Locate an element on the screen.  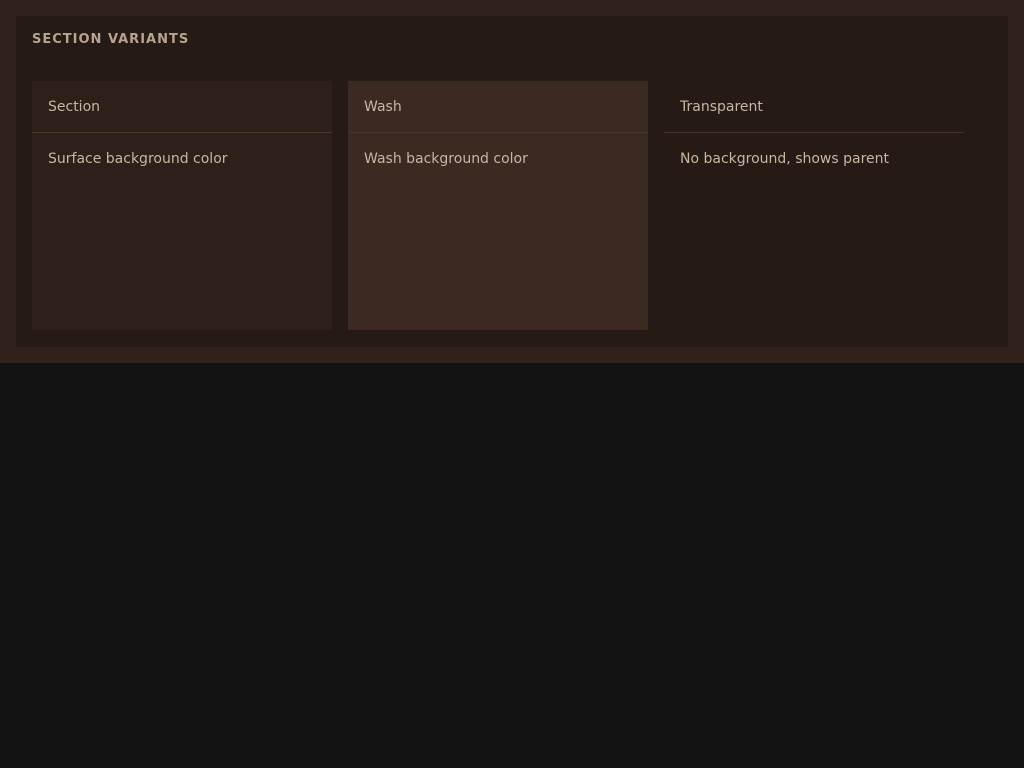
section-card-body: Surface background color is located at coordinates (138, 159).